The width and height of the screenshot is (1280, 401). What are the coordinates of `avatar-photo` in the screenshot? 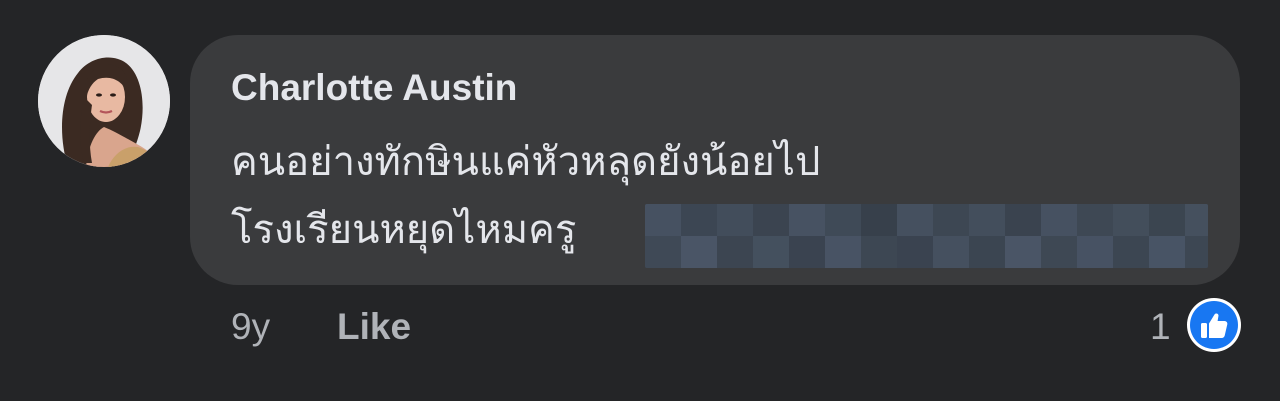 It's located at (104, 101).